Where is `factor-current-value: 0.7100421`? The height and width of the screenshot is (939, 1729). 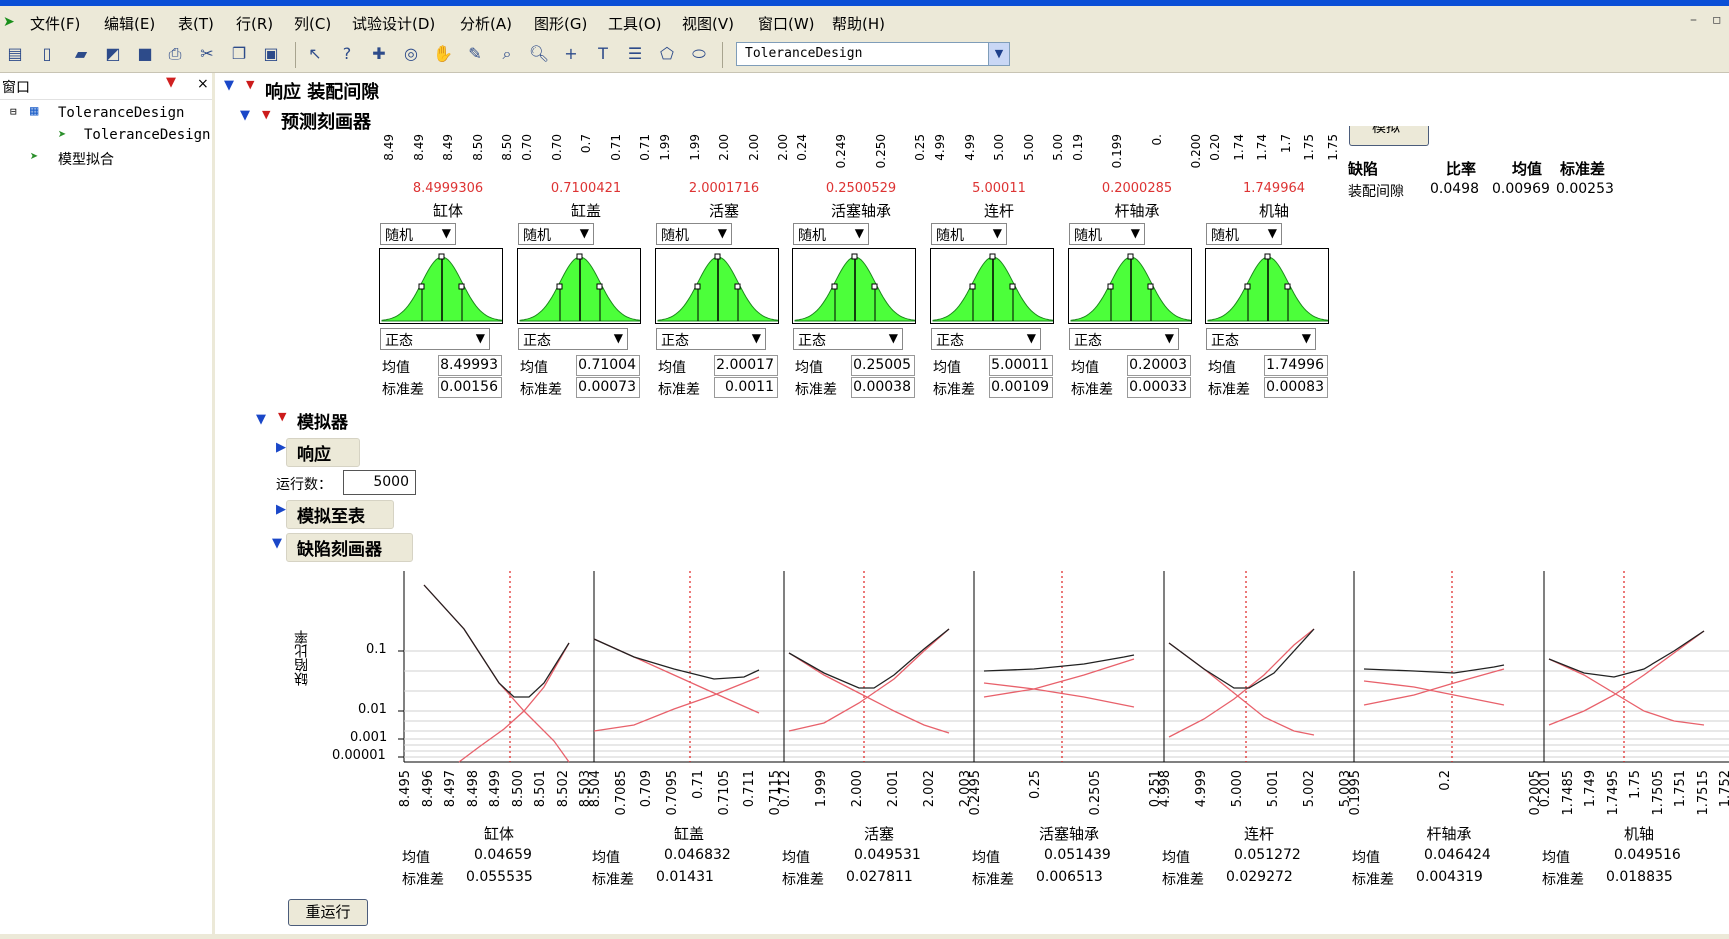 factor-current-value: 0.7100421 is located at coordinates (586, 188).